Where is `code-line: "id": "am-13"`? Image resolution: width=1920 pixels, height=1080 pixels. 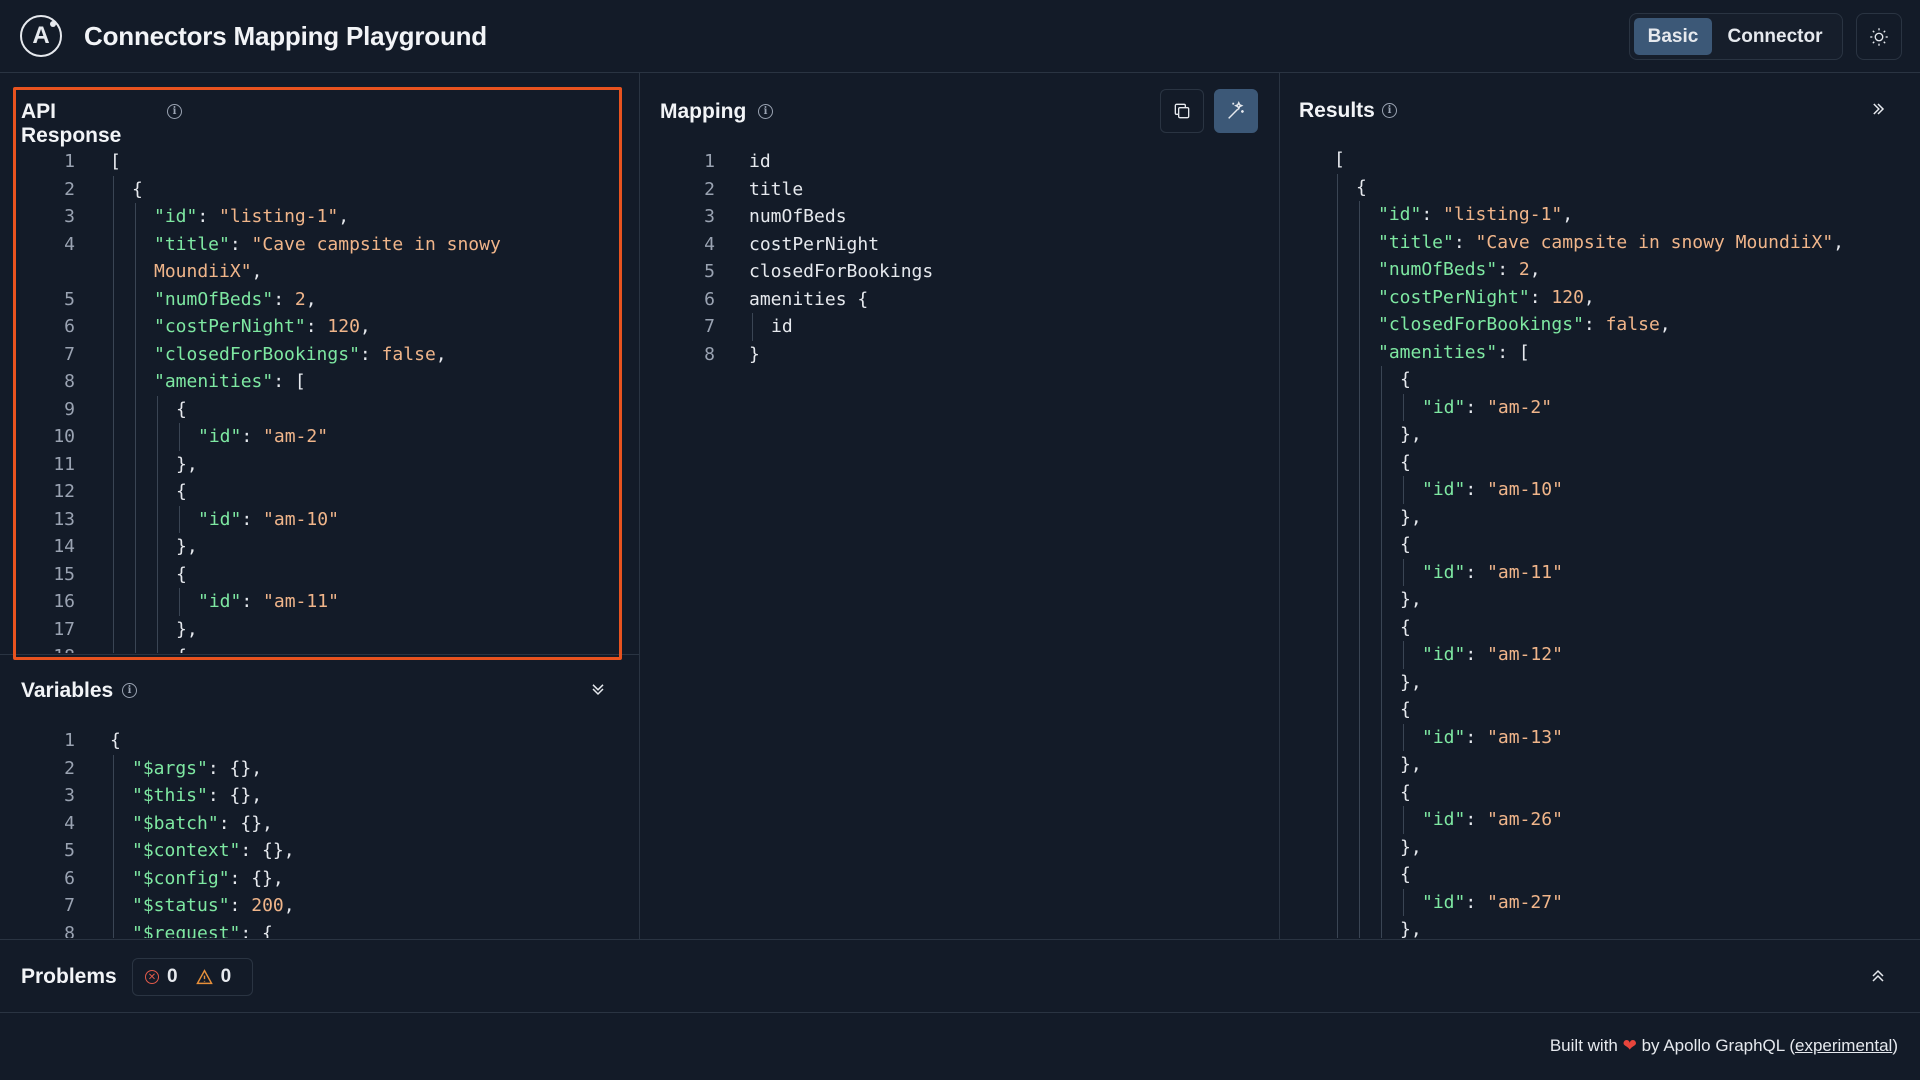 code-line: "id": "am-13" is located at coordinates (1624, 737).